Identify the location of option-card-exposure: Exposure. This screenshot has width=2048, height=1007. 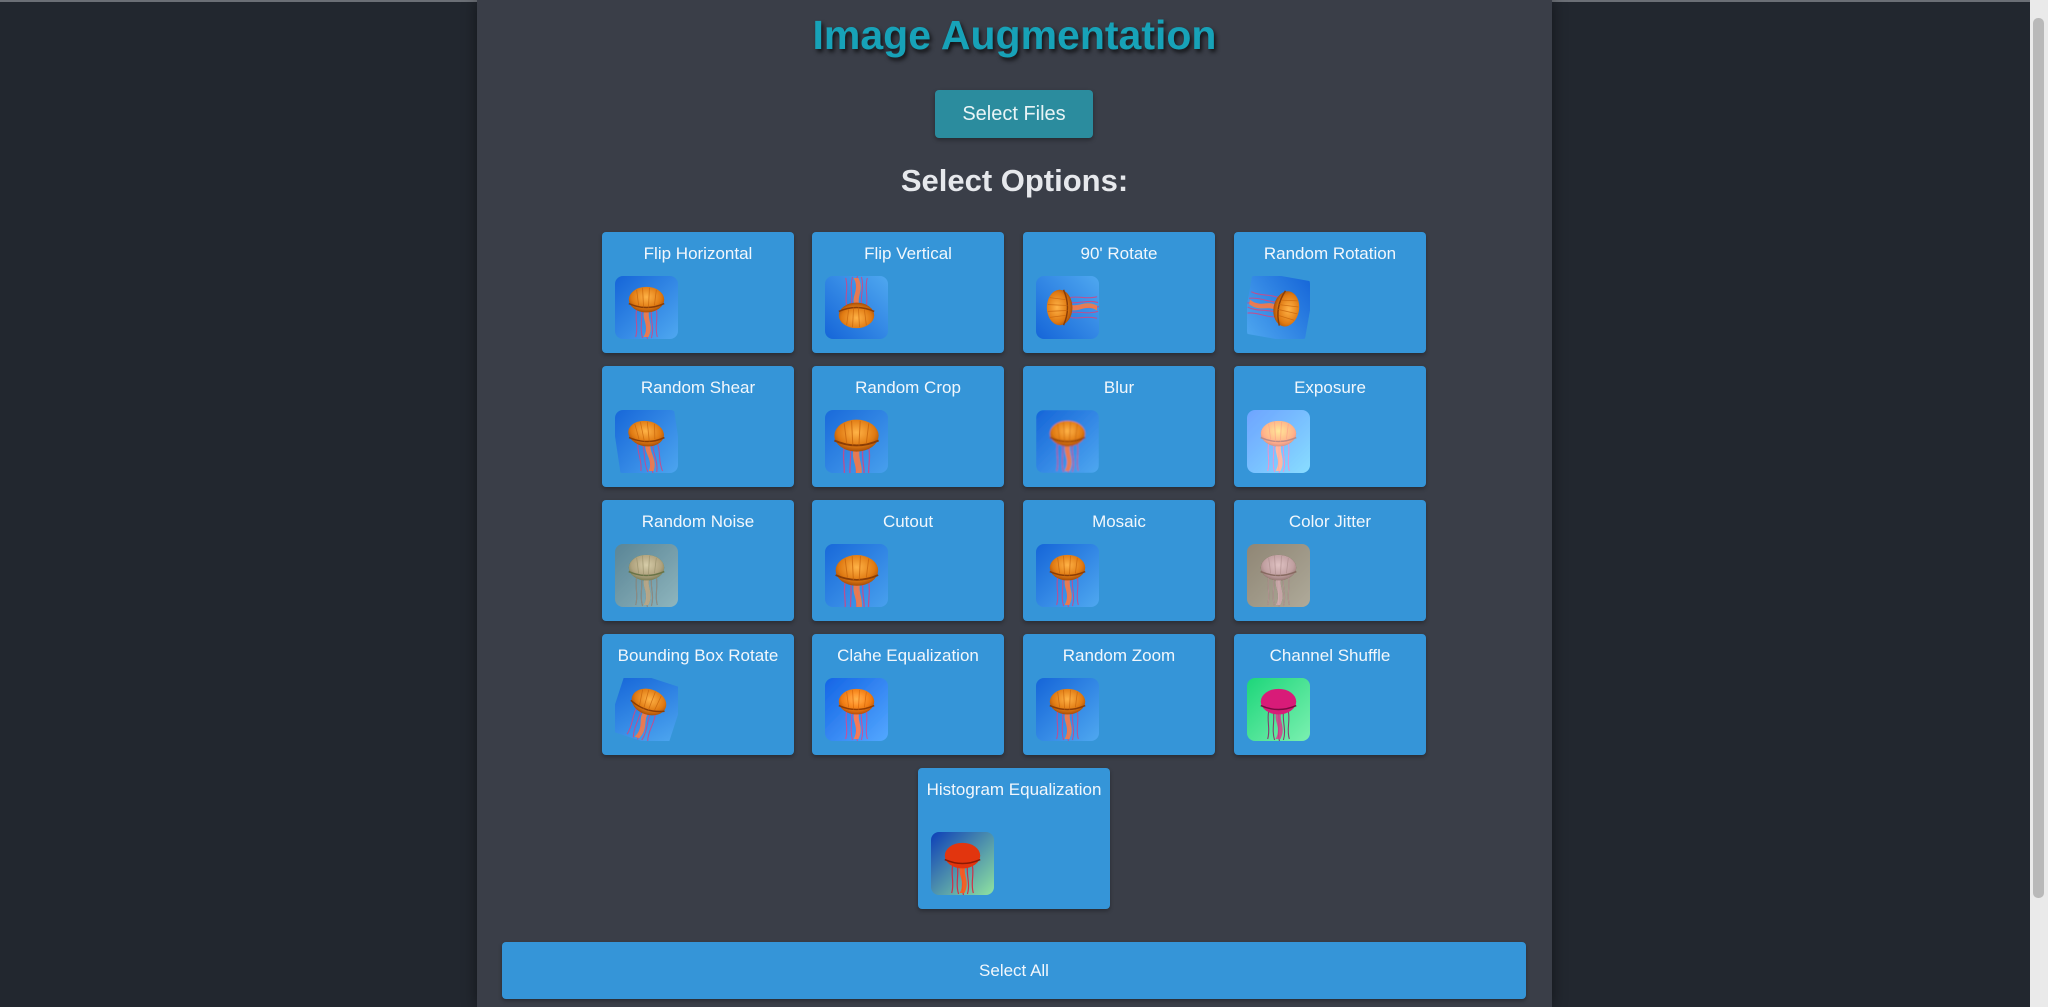
(1330, 426).